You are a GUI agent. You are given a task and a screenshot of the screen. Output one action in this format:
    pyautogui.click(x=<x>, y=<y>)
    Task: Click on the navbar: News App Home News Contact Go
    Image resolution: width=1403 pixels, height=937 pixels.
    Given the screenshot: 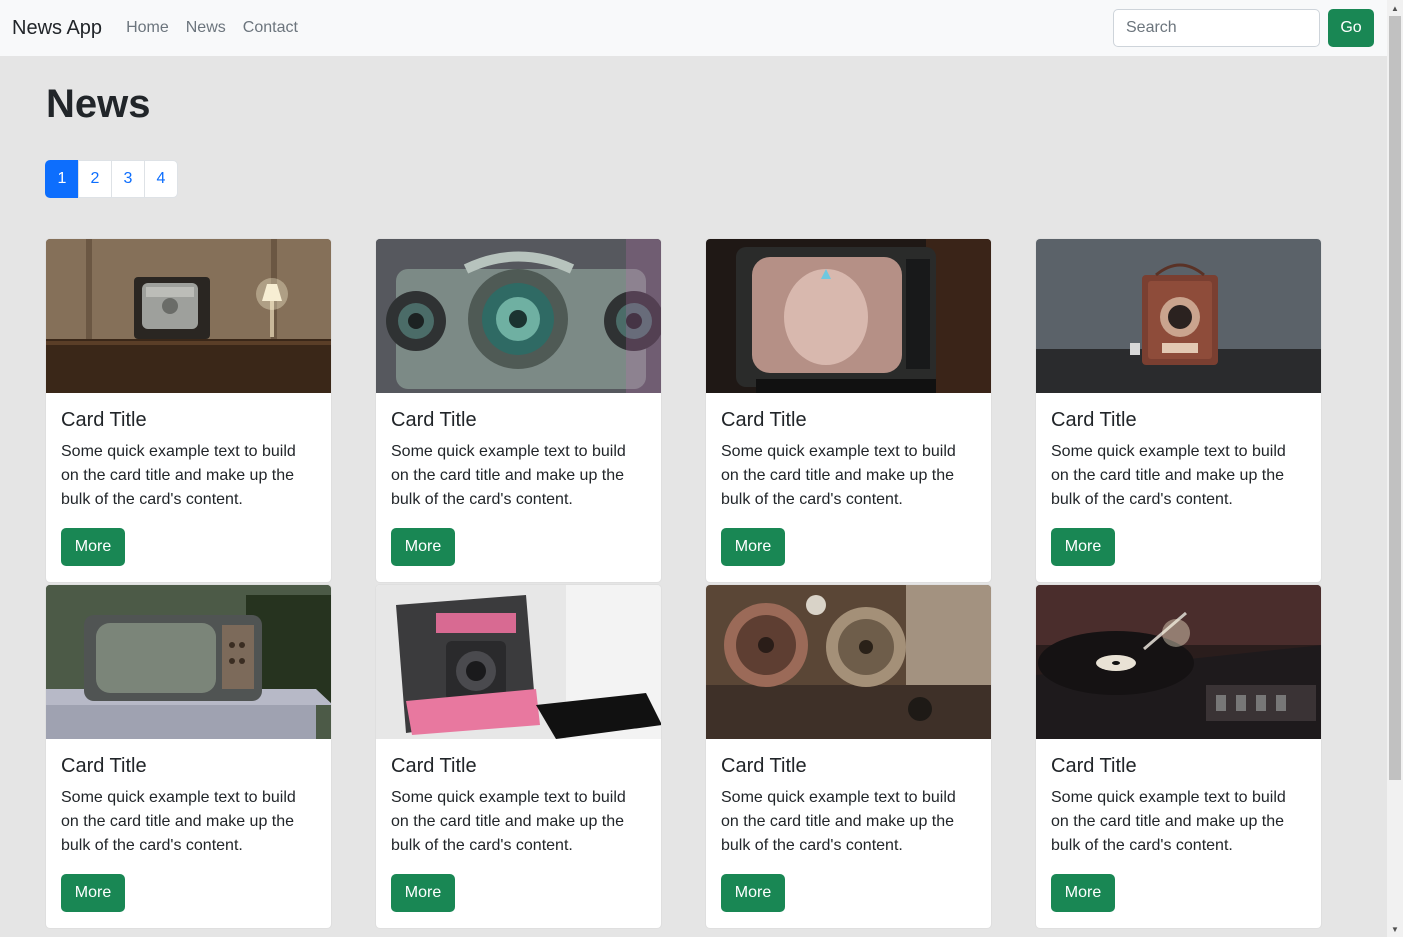 What is the action you would take?
    pyautogui.click(x=693, y=28)
    